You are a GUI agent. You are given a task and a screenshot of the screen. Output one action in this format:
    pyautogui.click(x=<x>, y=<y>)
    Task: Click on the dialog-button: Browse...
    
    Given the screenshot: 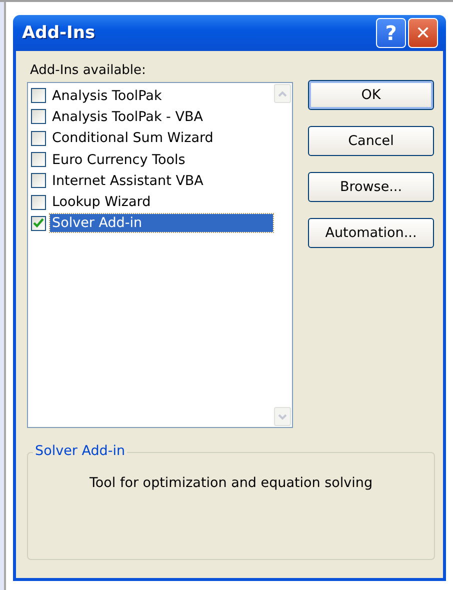 What is the action you would take?
    pyautogui.click(x=371, y=187)
    